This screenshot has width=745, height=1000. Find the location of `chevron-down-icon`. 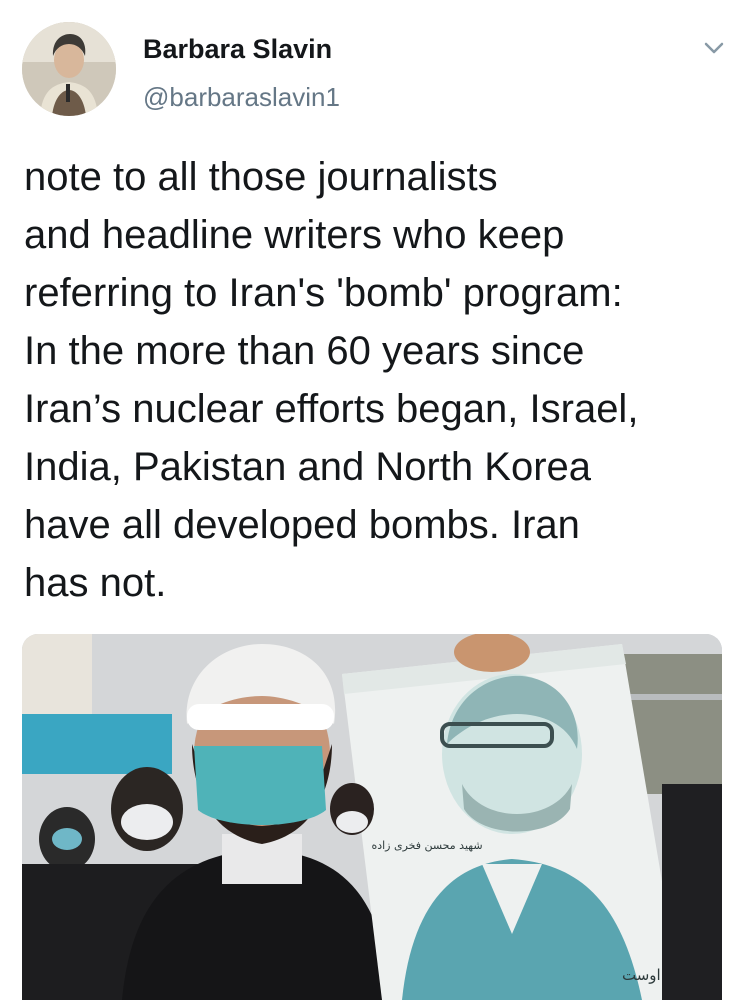

chevron-down-icon is located at coordinates (714, 48).